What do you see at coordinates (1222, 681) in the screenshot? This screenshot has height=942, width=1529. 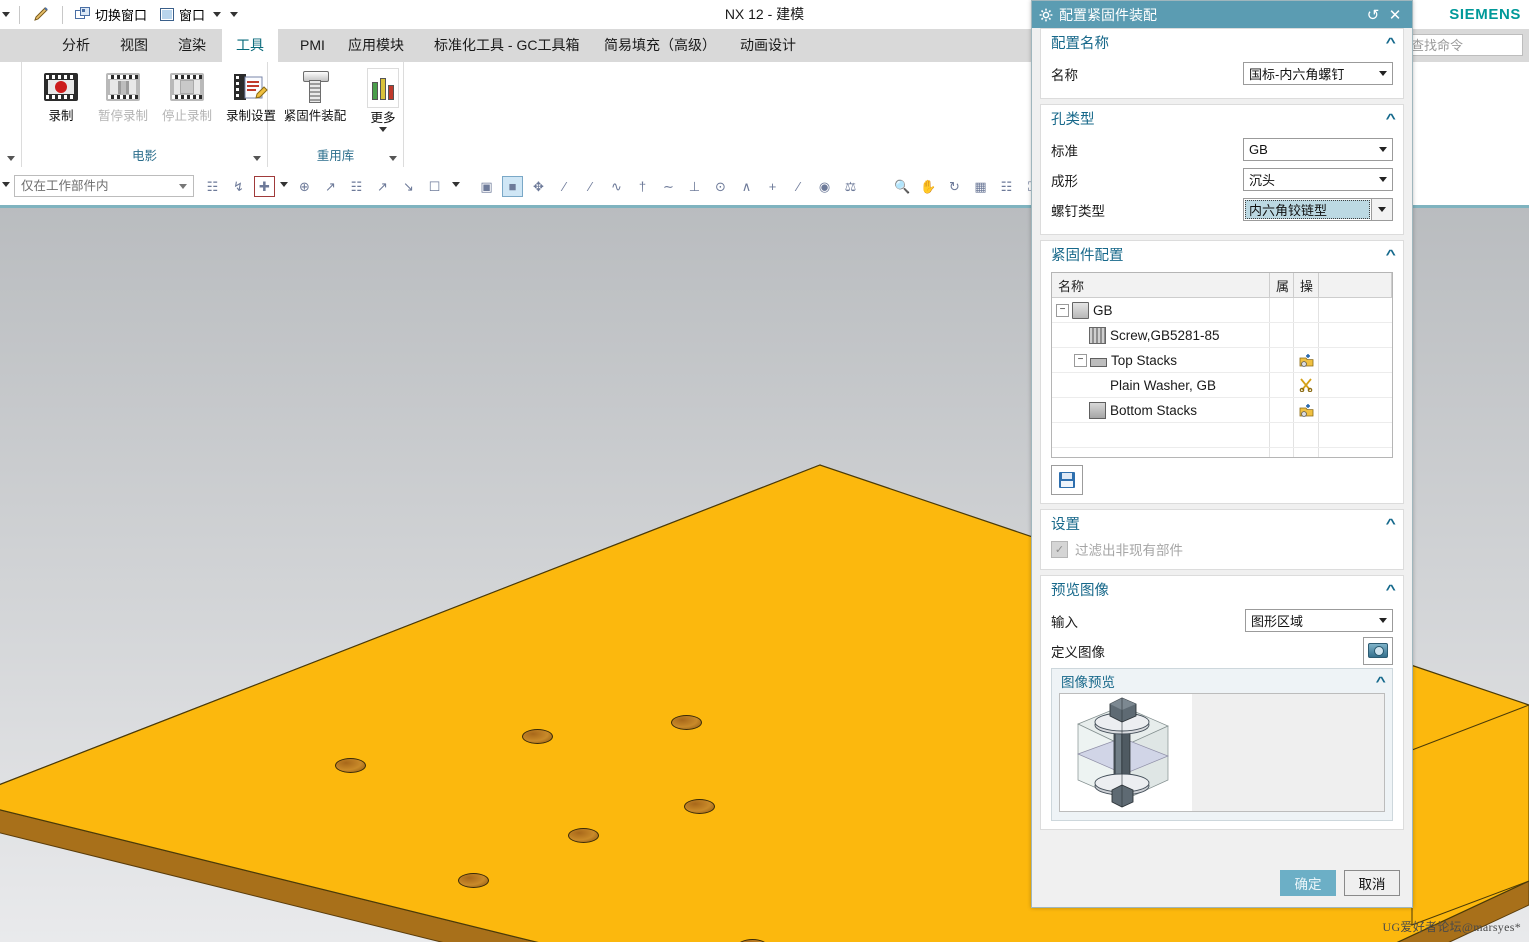 I see `image-preview-header: 图像预览 ^` at bounding box center [1222, 681].